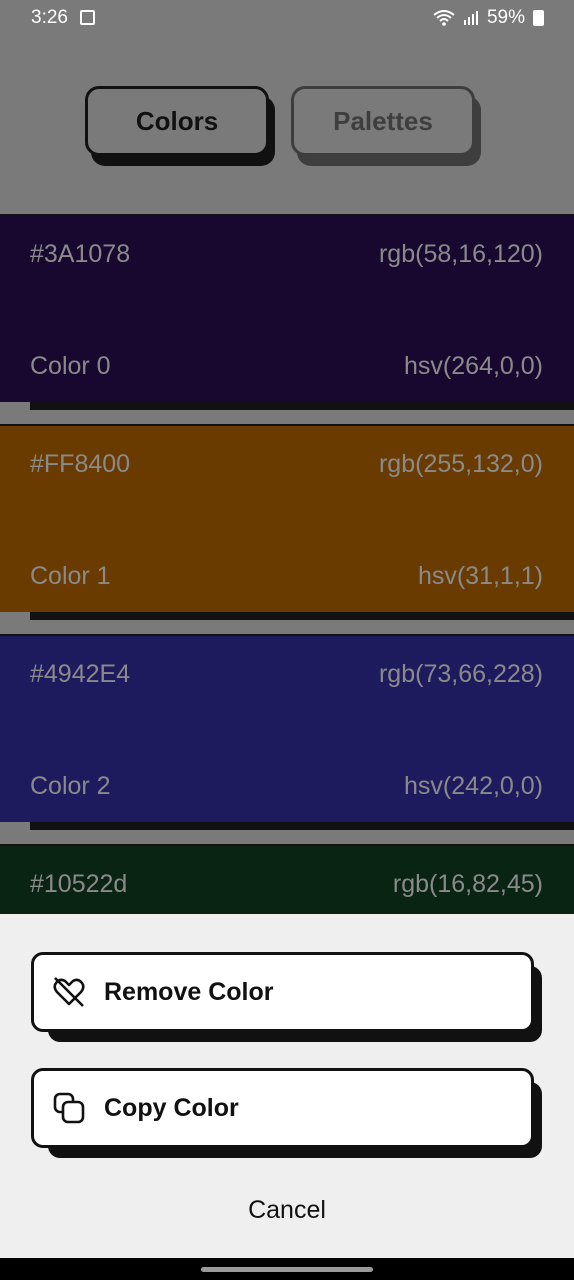 The height and width of the screenshot is (1280, 574). I want to click on color-hex: #FF8400, so click(80, 464).